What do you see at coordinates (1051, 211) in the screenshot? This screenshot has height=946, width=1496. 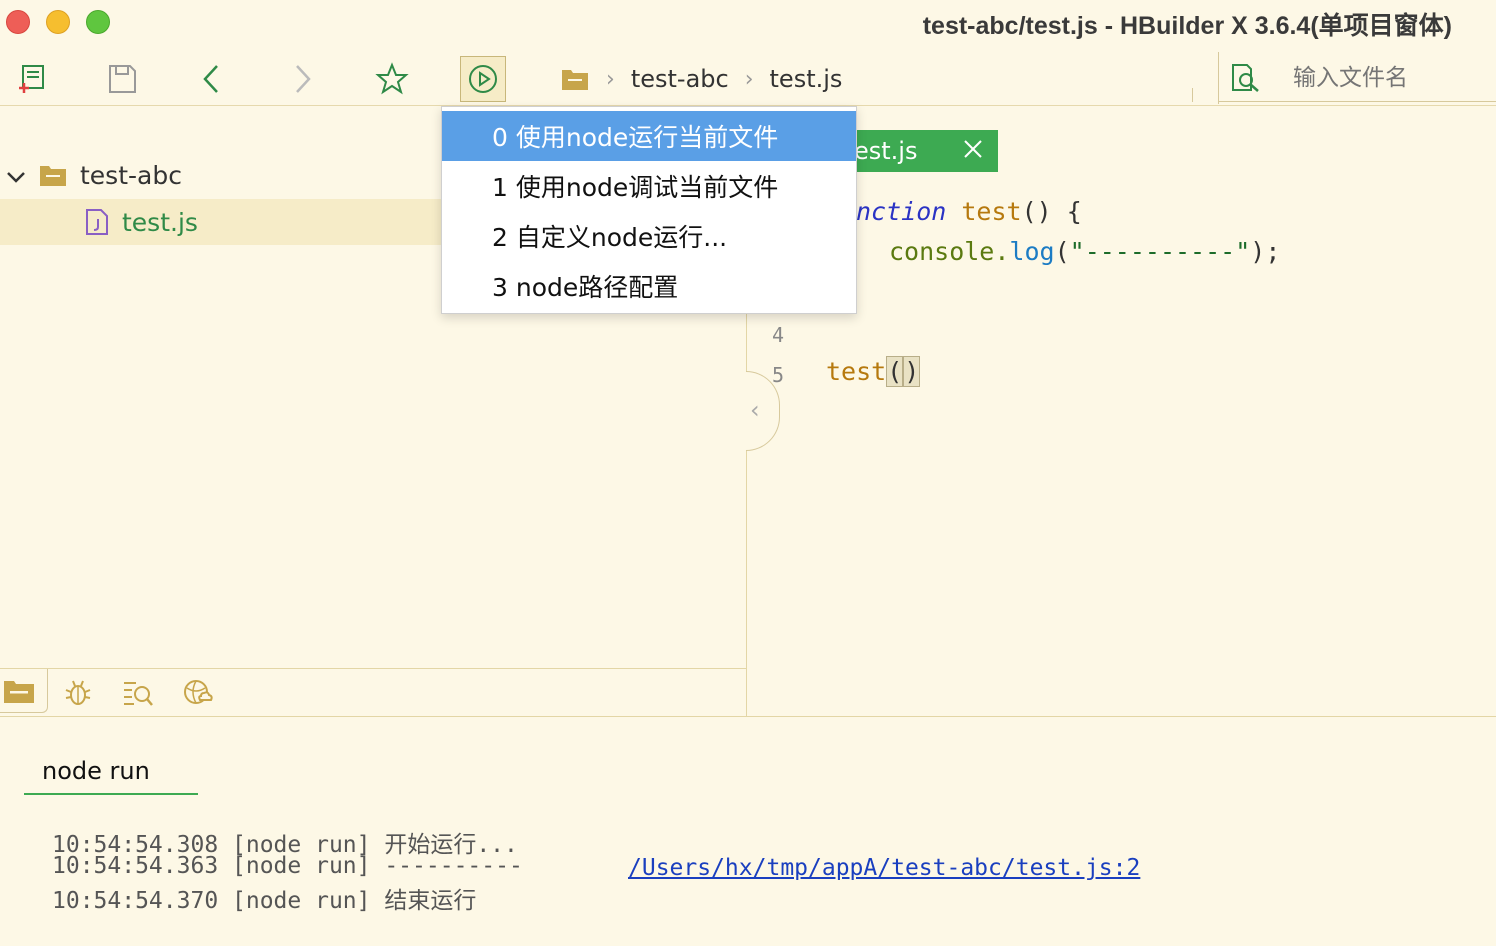 I see `punctuation: () {` at bounding box center [1051, 211].